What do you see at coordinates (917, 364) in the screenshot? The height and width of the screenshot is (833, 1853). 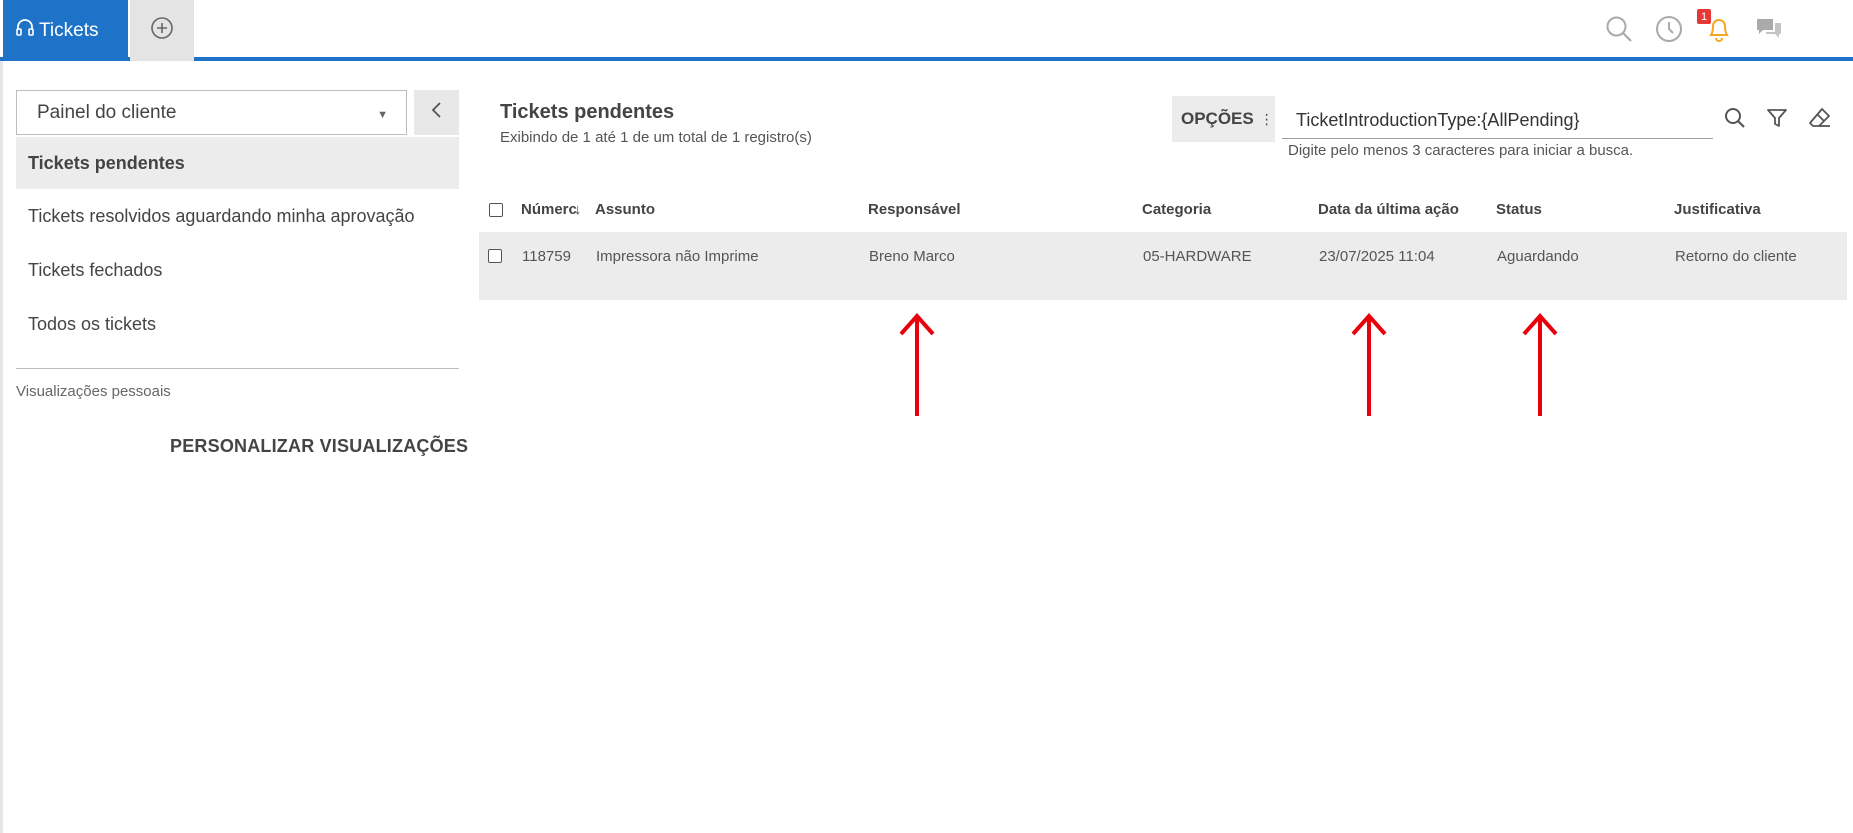 I see `annotation-arrow-responsavel` at bounding box center [917, 364].